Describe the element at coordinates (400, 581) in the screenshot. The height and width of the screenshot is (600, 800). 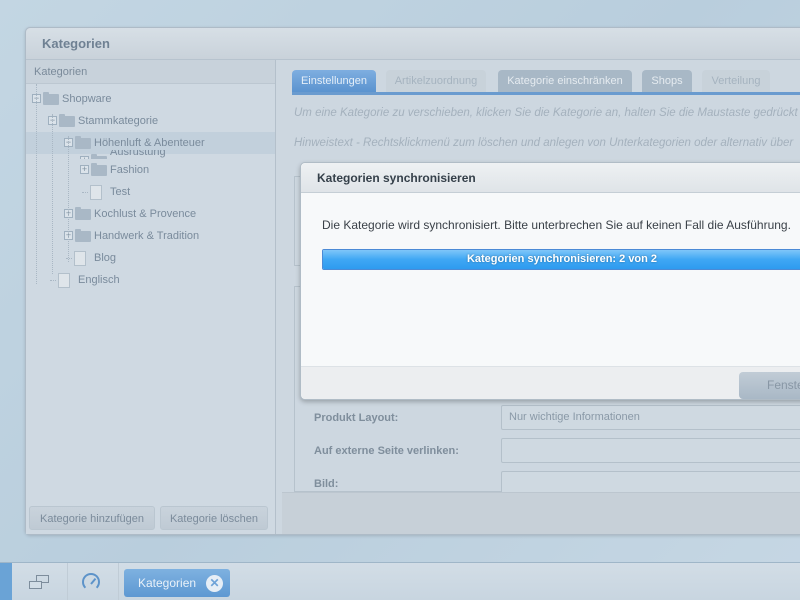
I see `taskbar: Kategorien ✕` at that location.